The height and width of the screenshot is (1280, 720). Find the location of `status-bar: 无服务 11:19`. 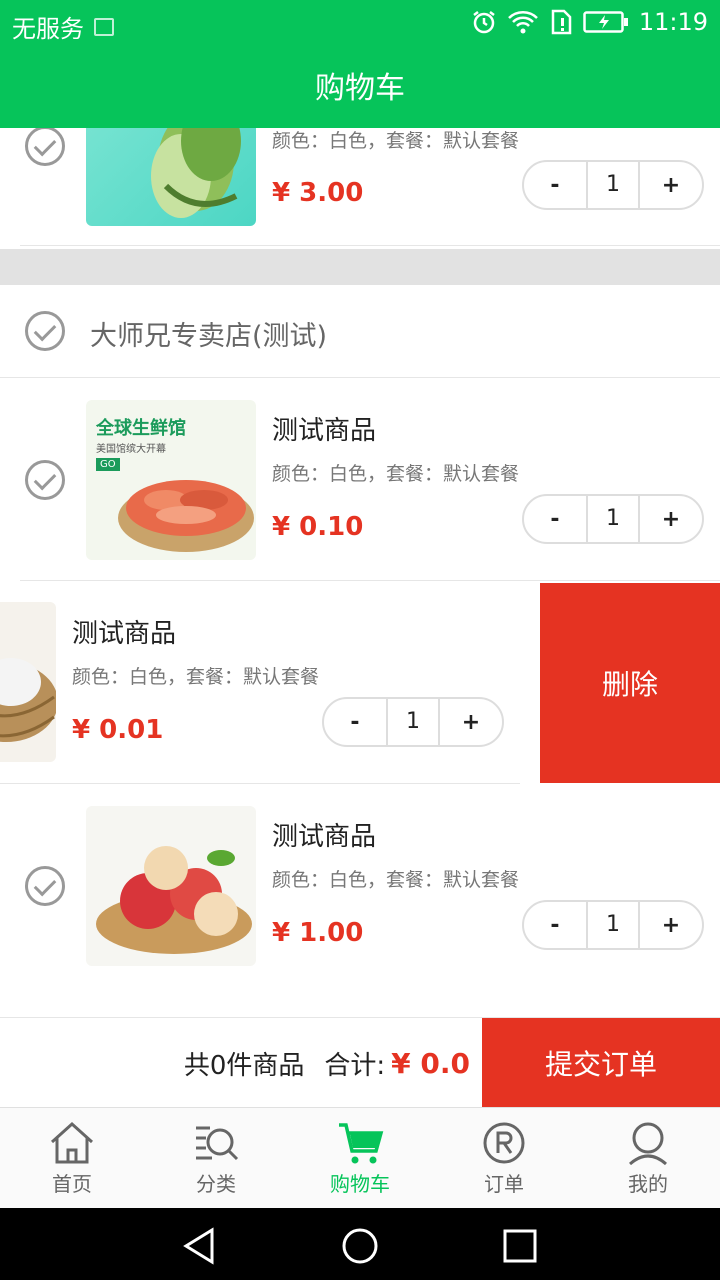

status-bar: 无服务 11:19 is located at coordinates (360, 25).